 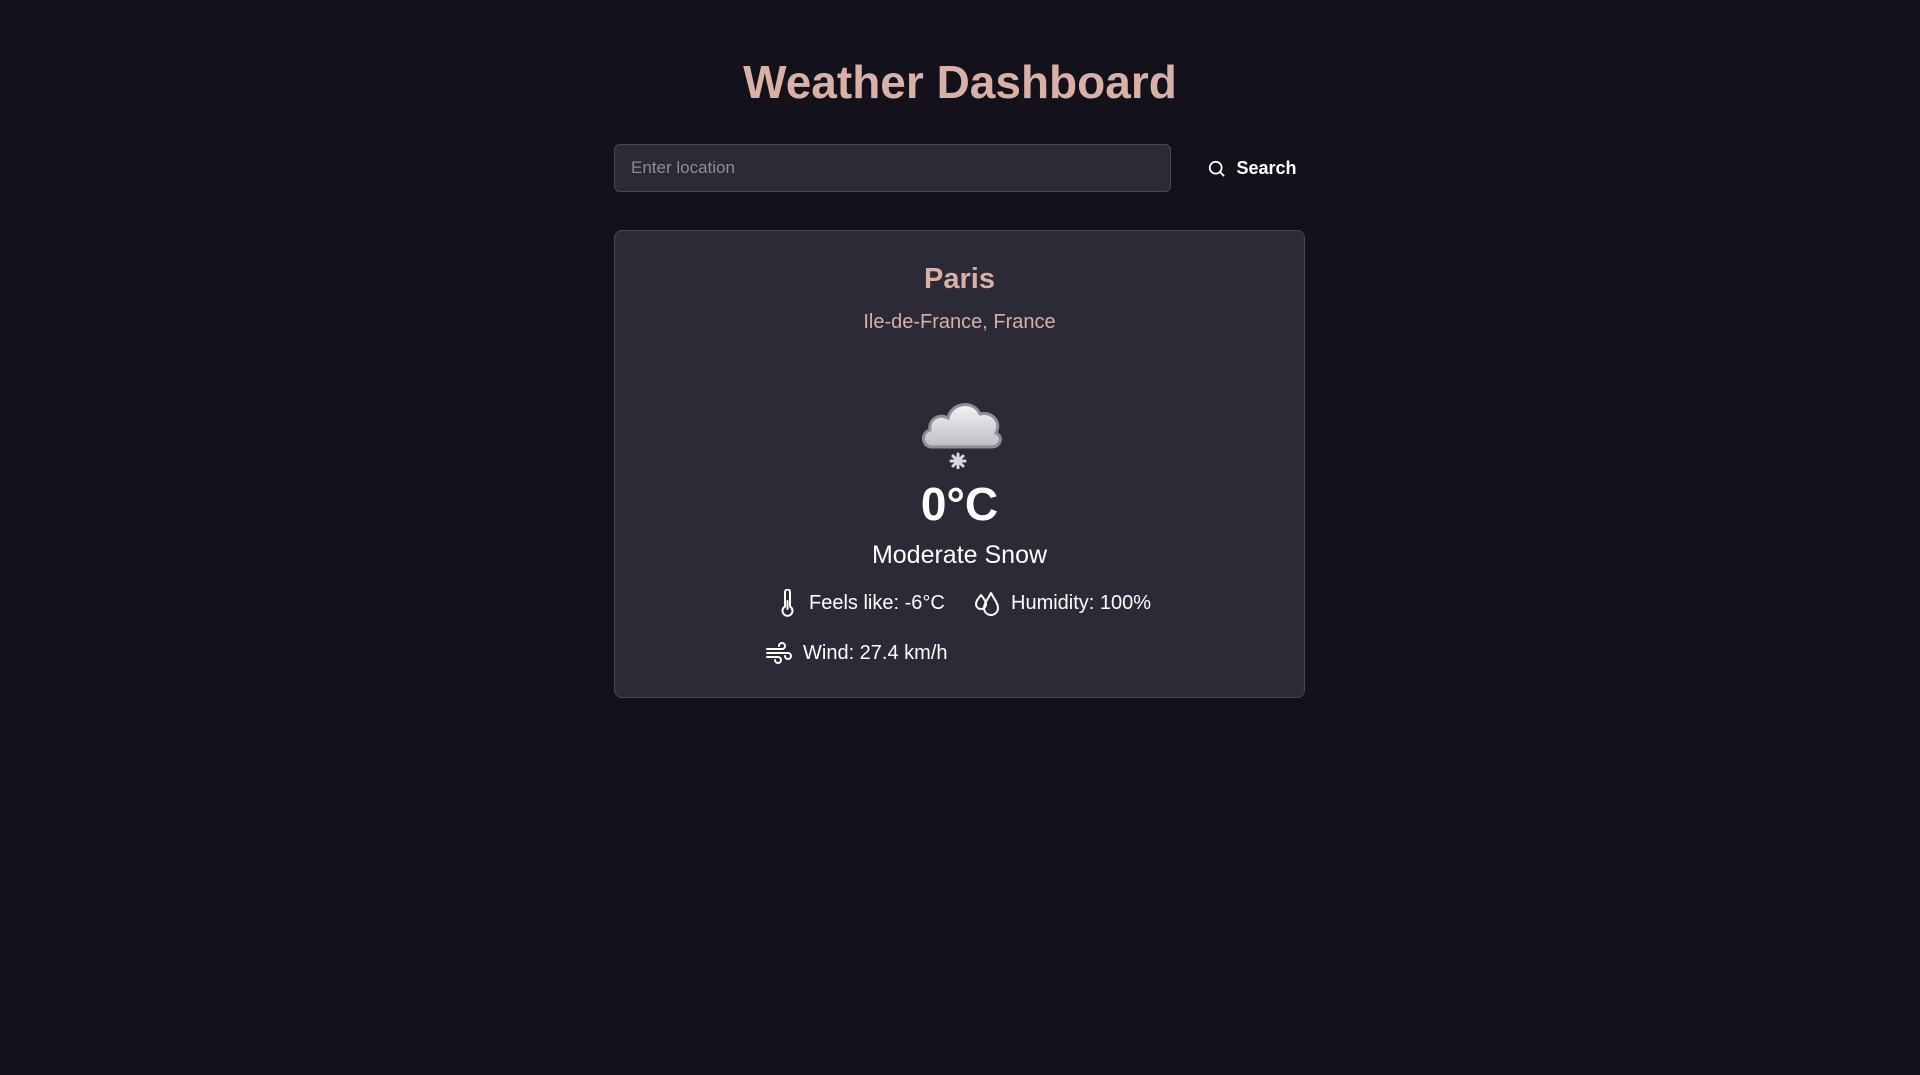 I want to click on search-button: Search, so click(x=1252, y=168).